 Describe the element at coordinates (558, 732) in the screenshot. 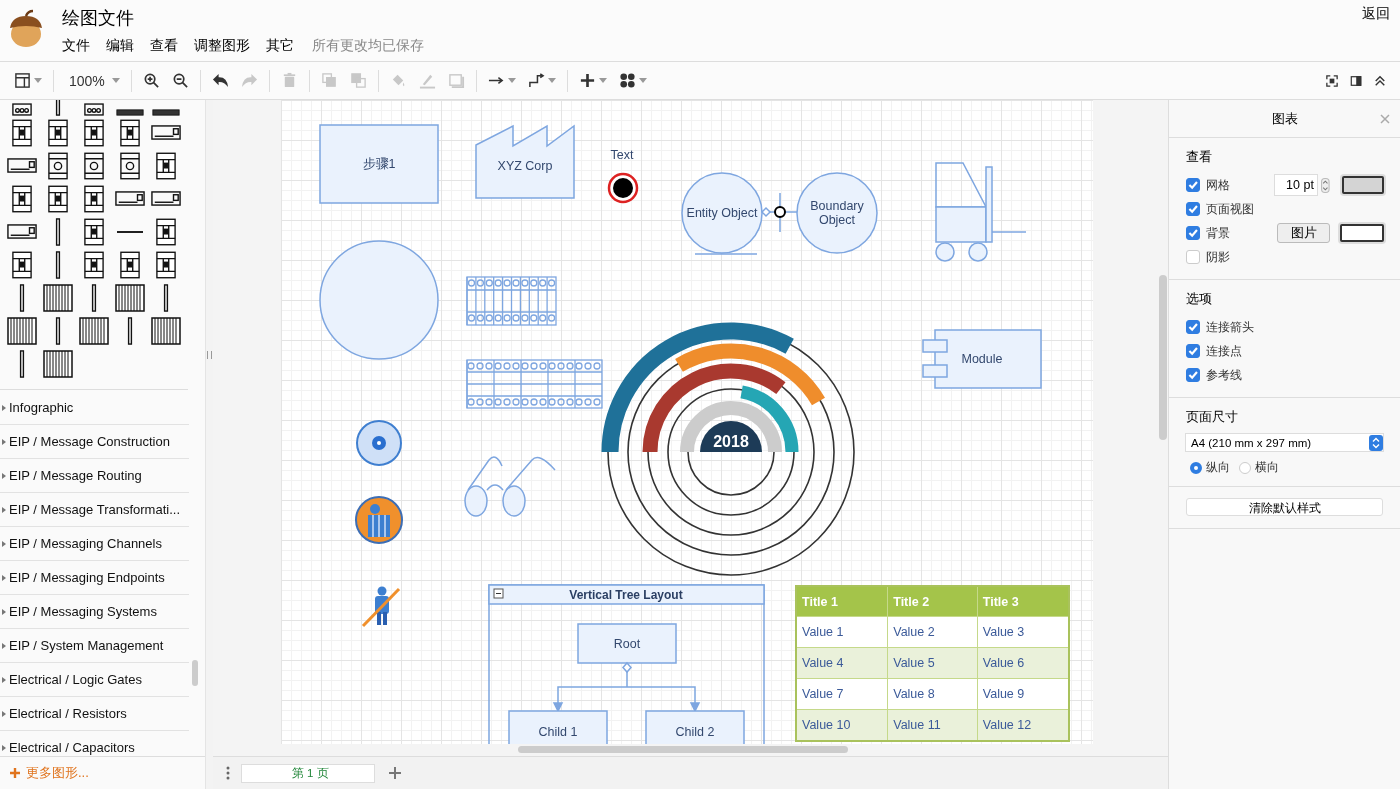

I see `shape-label: Child 1` at that location.